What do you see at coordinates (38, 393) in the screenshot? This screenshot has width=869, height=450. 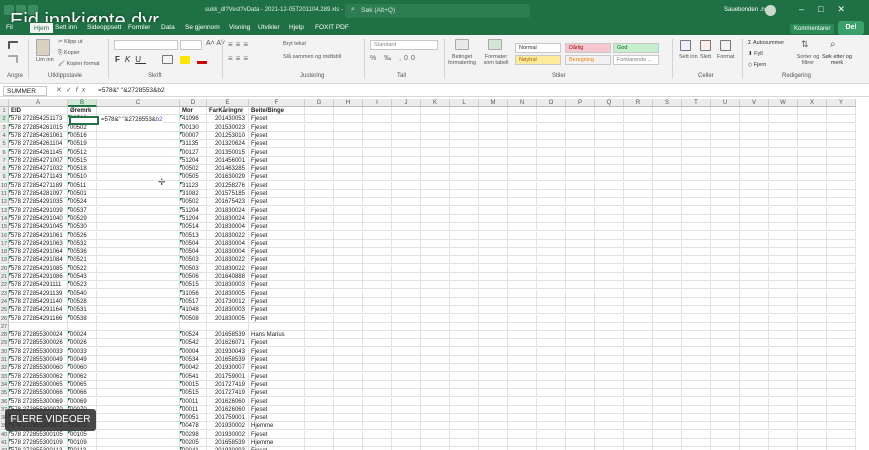 I see `cell-a: 578 272855300066` at bounding box center [38, 393].